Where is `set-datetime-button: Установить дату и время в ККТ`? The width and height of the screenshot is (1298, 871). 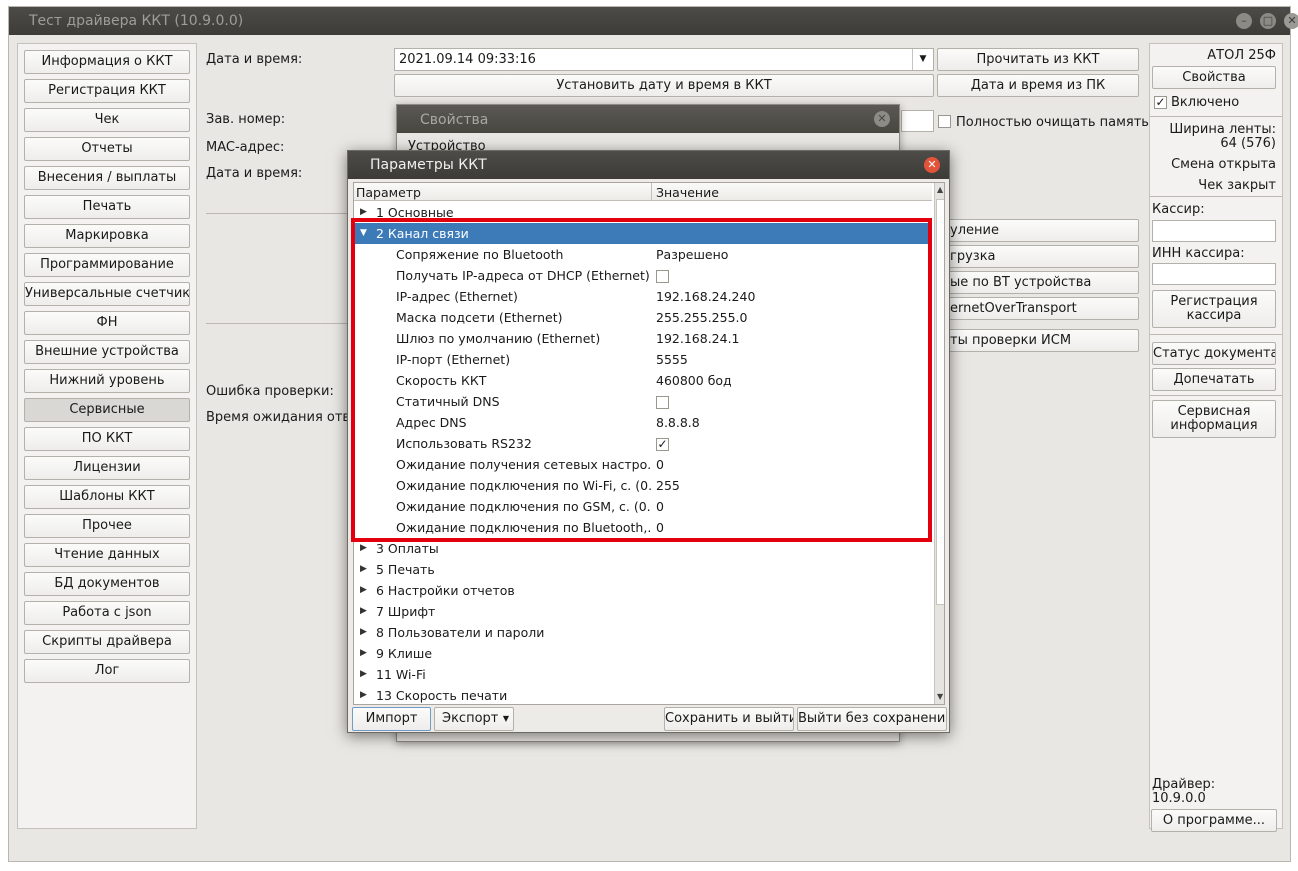 set-datetime-button: Установить дату и время в ККТ is located at coordinates (664, 85).